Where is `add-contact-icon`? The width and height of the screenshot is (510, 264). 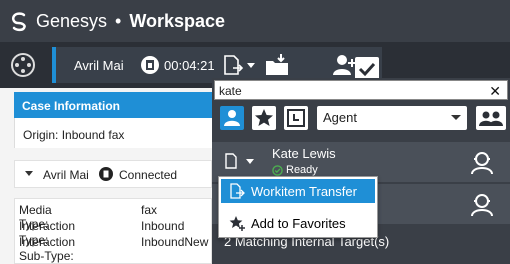
add-contact-icon is located at coordinates (344, 65).